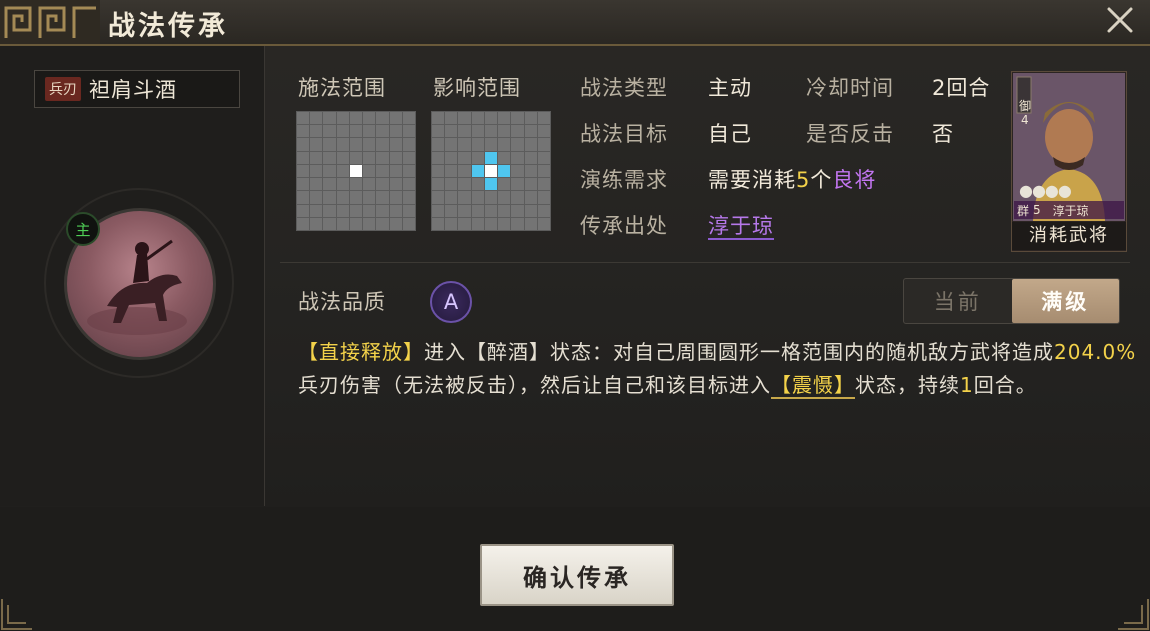 Image resolution: width=1150 pixels, height=631 pixels. I want to click on section-divider, so click(705, 262).